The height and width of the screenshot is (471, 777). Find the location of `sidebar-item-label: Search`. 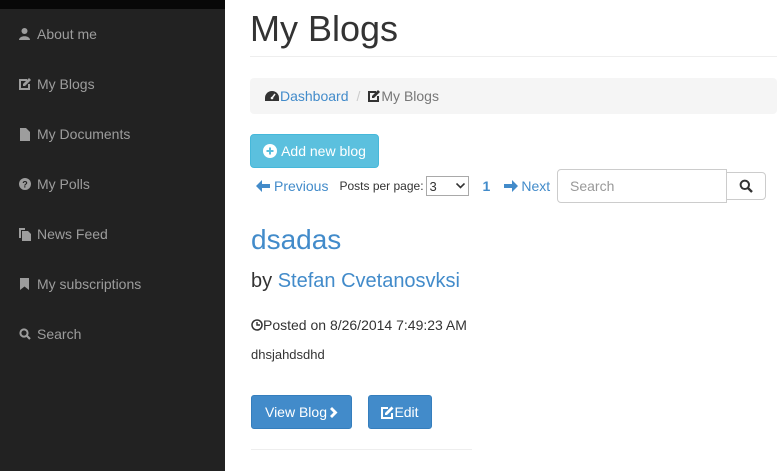

sidebar-item-label: Search is located at coordinates (59, 334).